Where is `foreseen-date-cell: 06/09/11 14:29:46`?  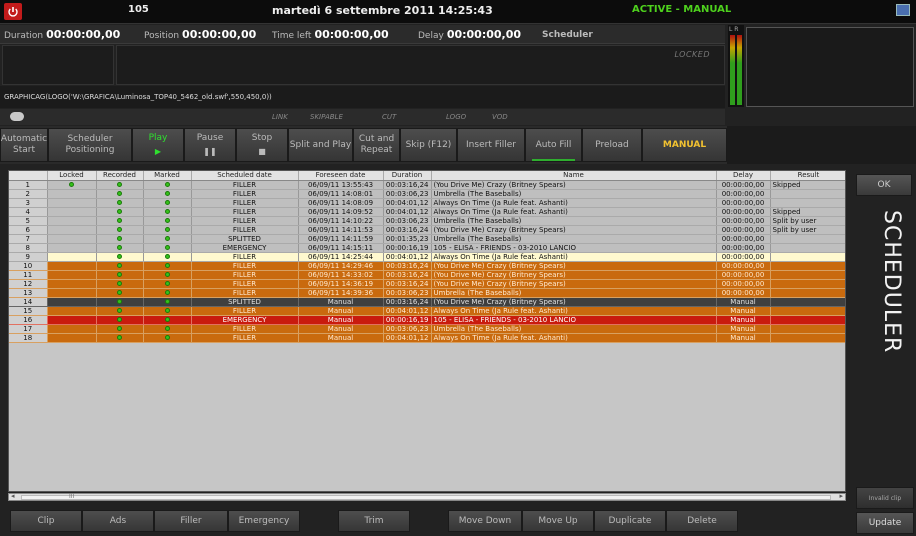 foreseen-date-cell: 06/09/11 14:29:46 is located at coordinates (341, 266).